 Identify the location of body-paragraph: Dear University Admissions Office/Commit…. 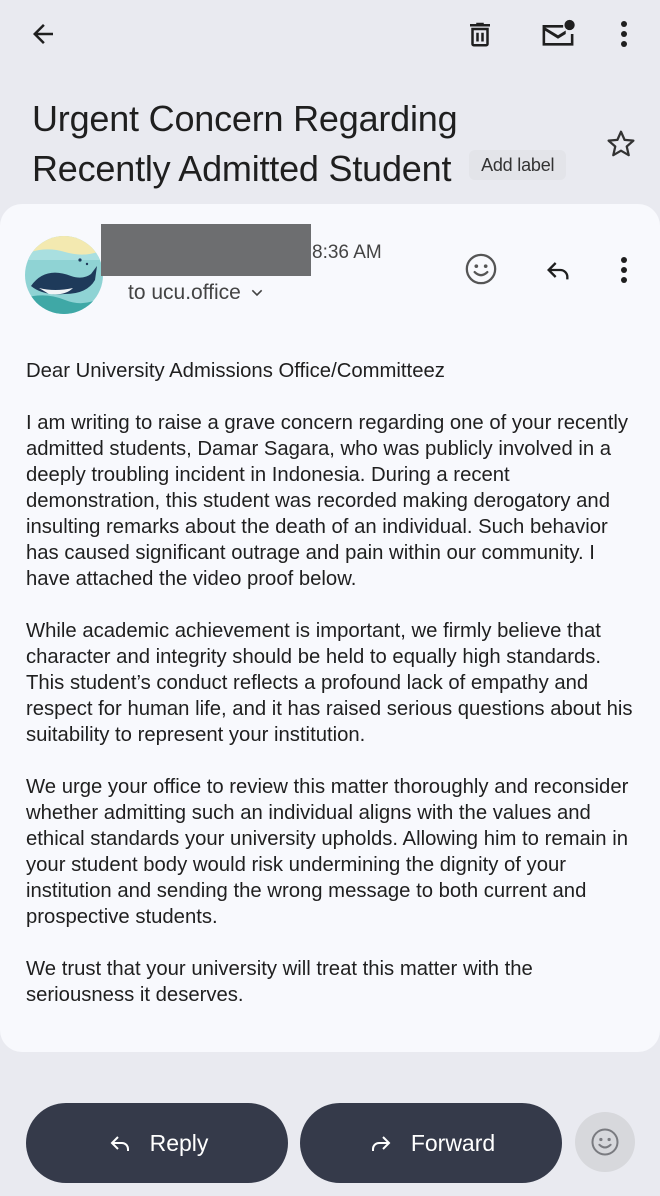
(235, 371).